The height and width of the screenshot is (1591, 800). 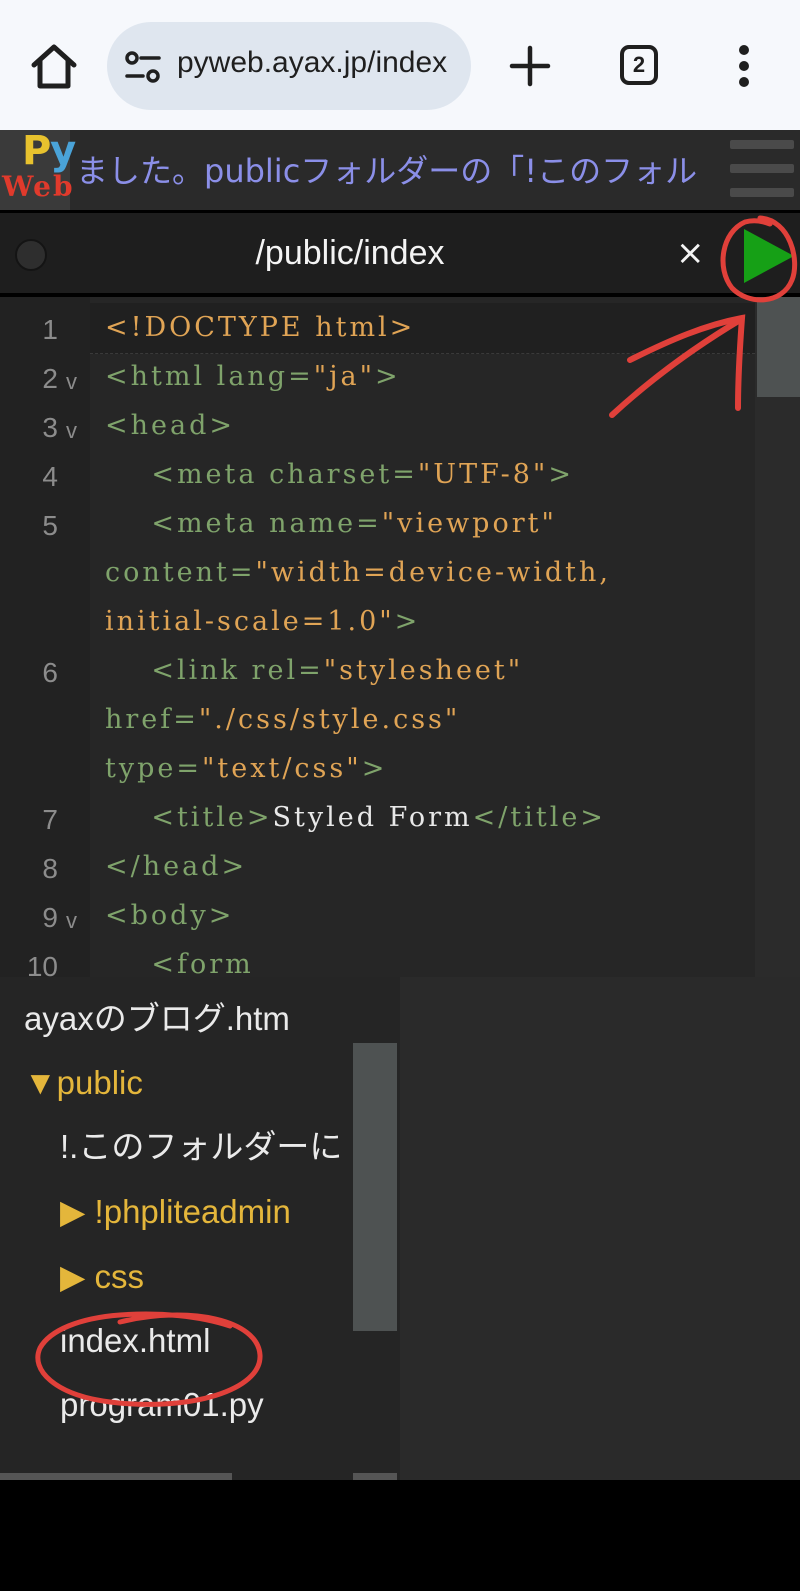 I want to click on app-logo: Py Web, so click(x=38, y=169).